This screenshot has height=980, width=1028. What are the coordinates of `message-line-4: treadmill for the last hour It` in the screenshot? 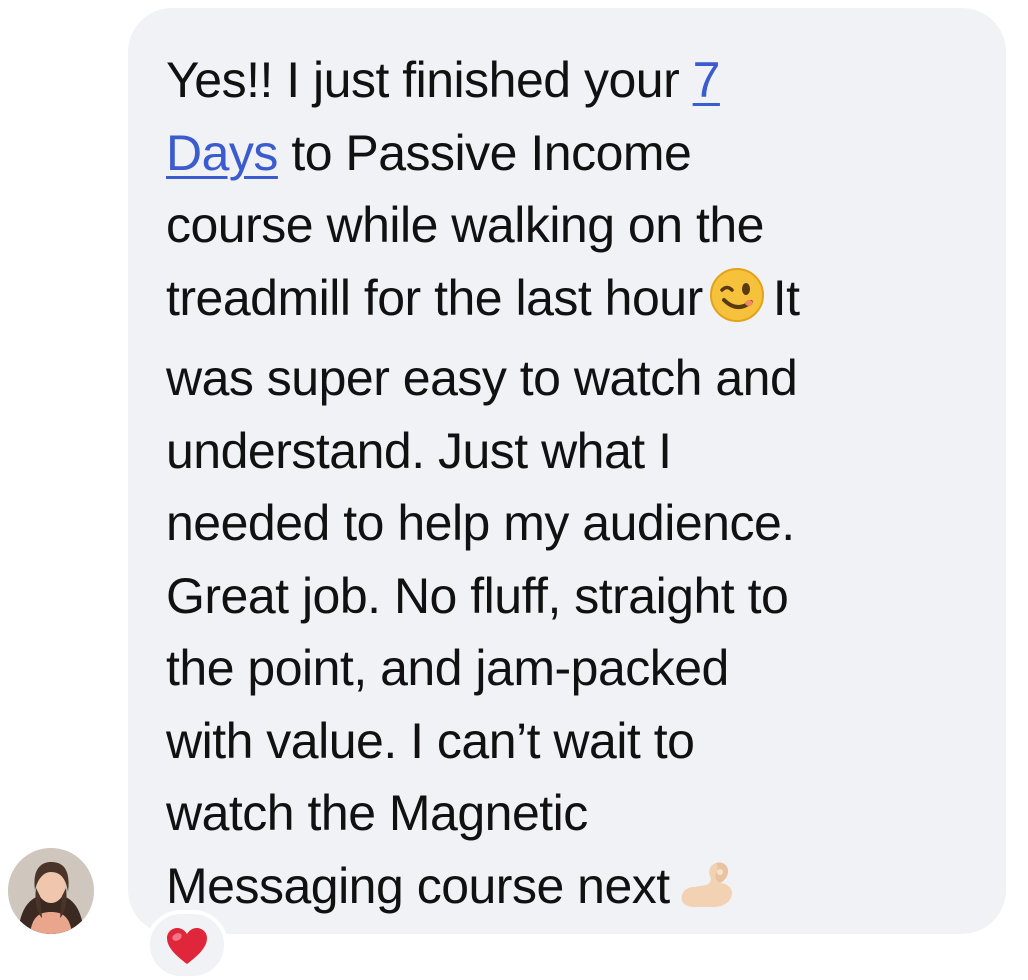 It's located at (576, 302).